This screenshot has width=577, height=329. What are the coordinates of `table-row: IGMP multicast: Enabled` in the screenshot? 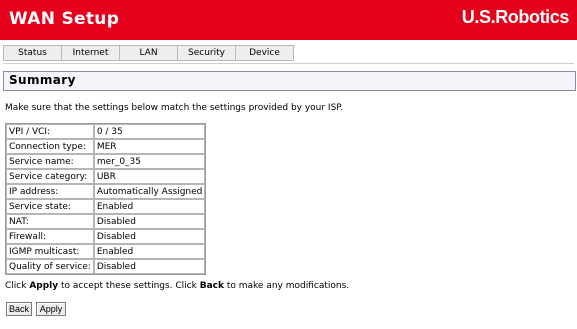 It's located at (106, 251).